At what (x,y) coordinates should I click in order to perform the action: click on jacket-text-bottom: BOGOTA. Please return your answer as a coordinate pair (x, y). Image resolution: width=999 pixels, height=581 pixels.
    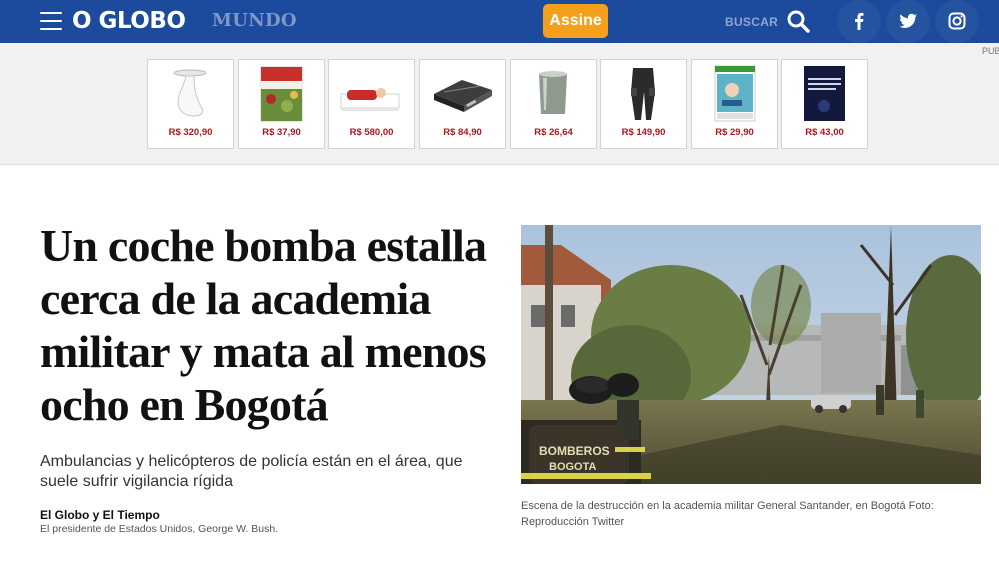
    Looking at the image, I should click on (573, 467).